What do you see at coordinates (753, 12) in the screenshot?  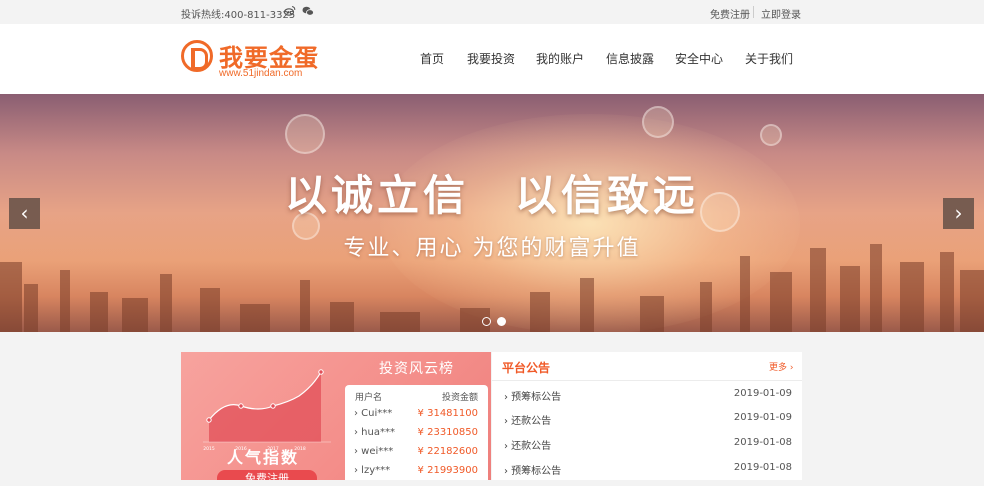 I see `topbar-divider` at bounding box center [753, 12].